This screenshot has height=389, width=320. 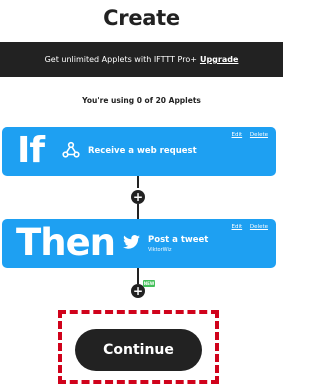 I want to click on promo-text: Get unlimited Applets with IFTTT Pro+, so click(x=120, y=59).